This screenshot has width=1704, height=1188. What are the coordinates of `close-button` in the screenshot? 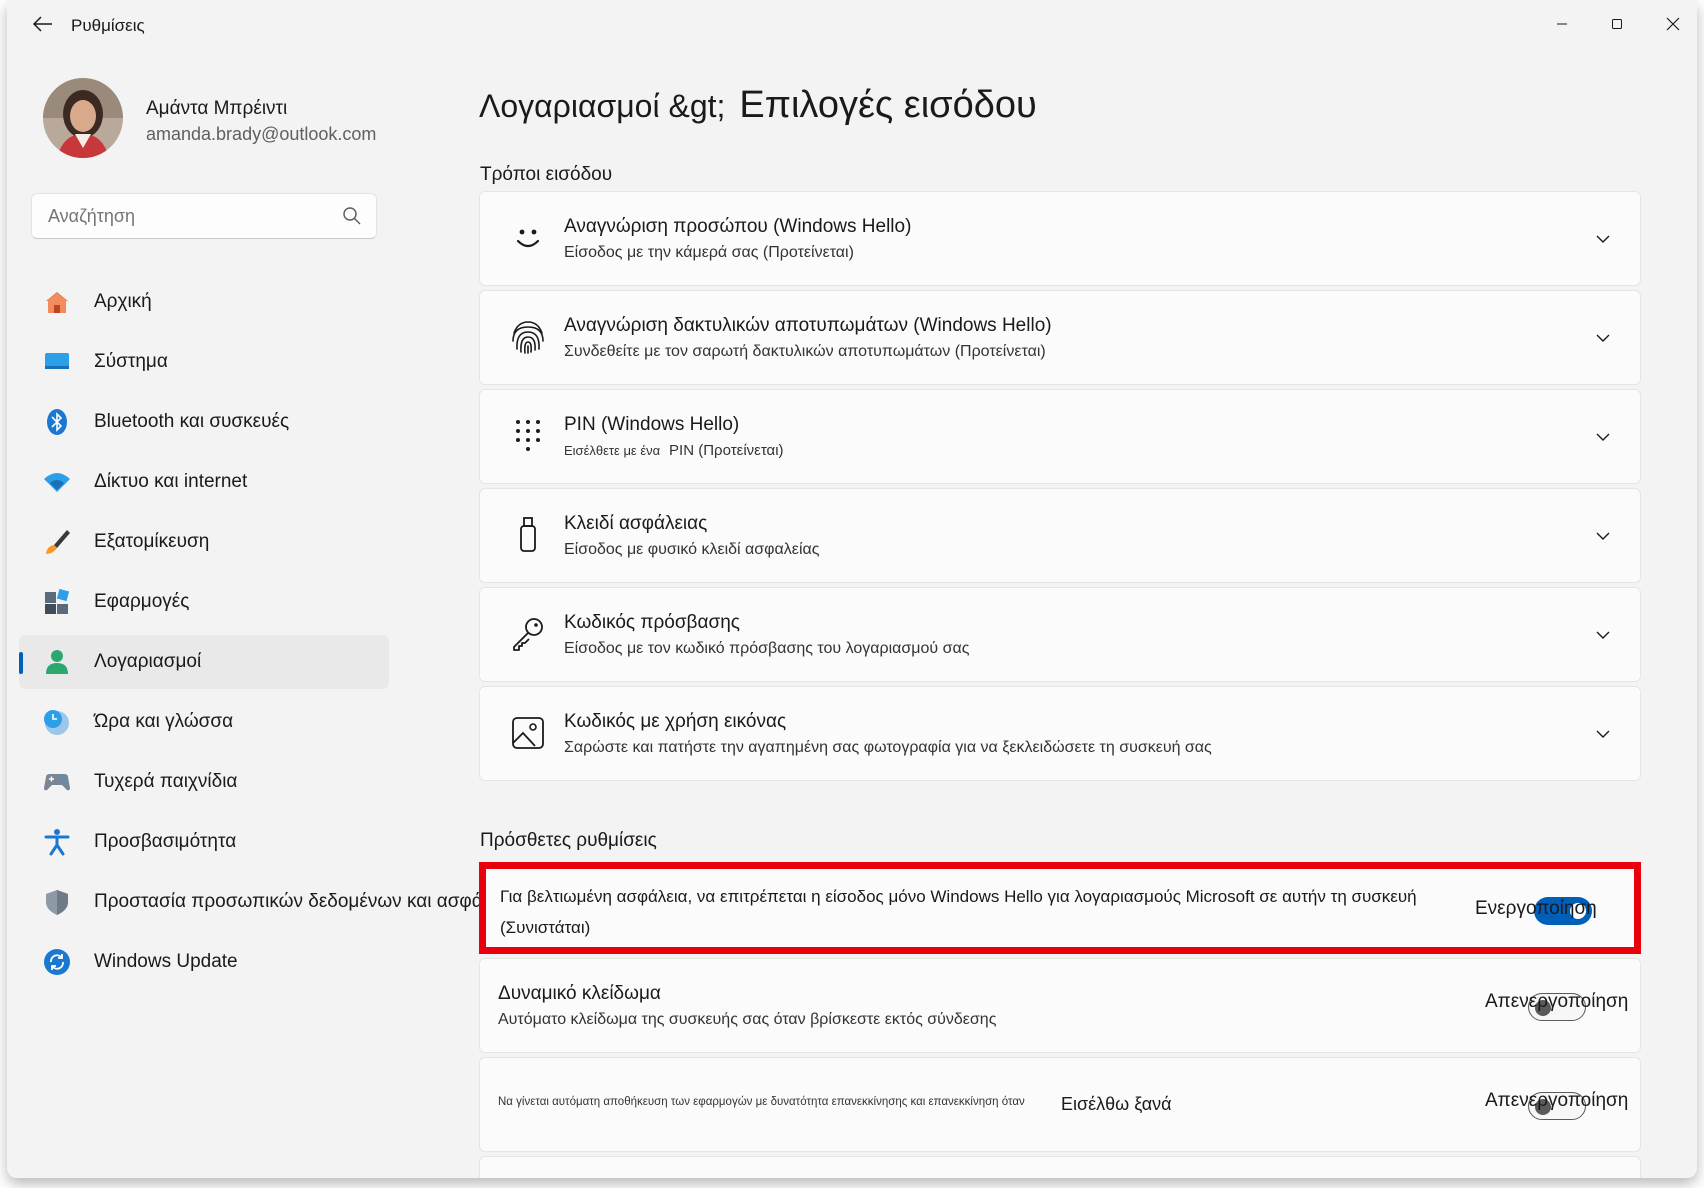 It's located at (1672, 24).